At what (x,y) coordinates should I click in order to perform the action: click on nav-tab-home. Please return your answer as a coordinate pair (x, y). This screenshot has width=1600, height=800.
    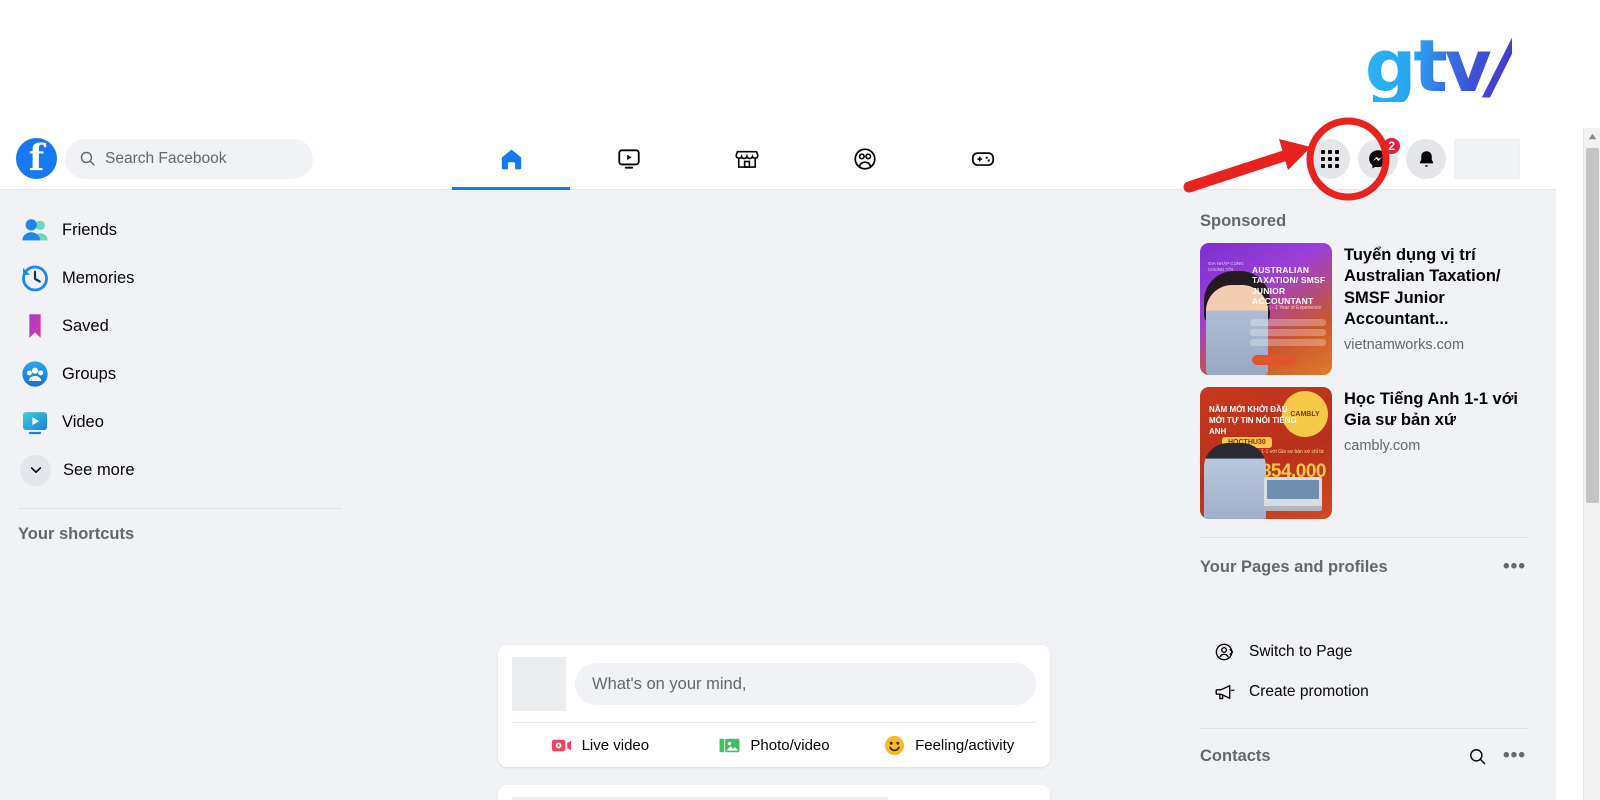
    Looking at the image, I should click on (511, 159).